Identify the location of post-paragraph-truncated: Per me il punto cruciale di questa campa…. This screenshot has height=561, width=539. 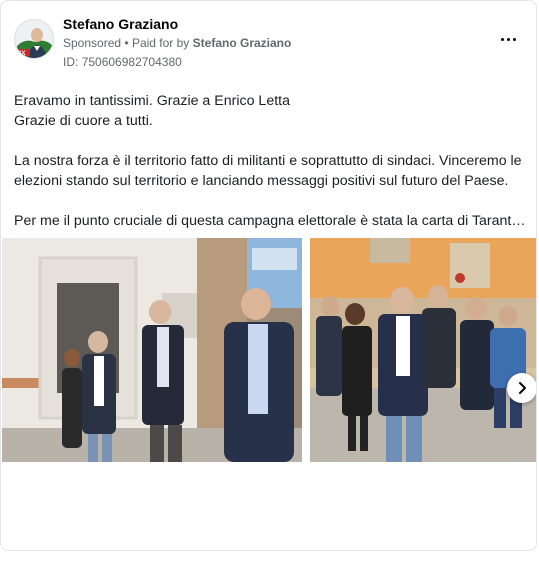
(271, 221).